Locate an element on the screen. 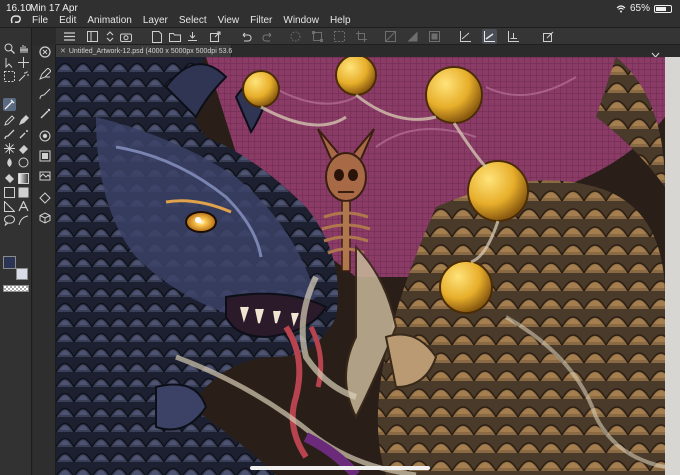 This screenshot has height=475, width=680. mapping-pen-subtool-icon is located at coordinates (44, 113).